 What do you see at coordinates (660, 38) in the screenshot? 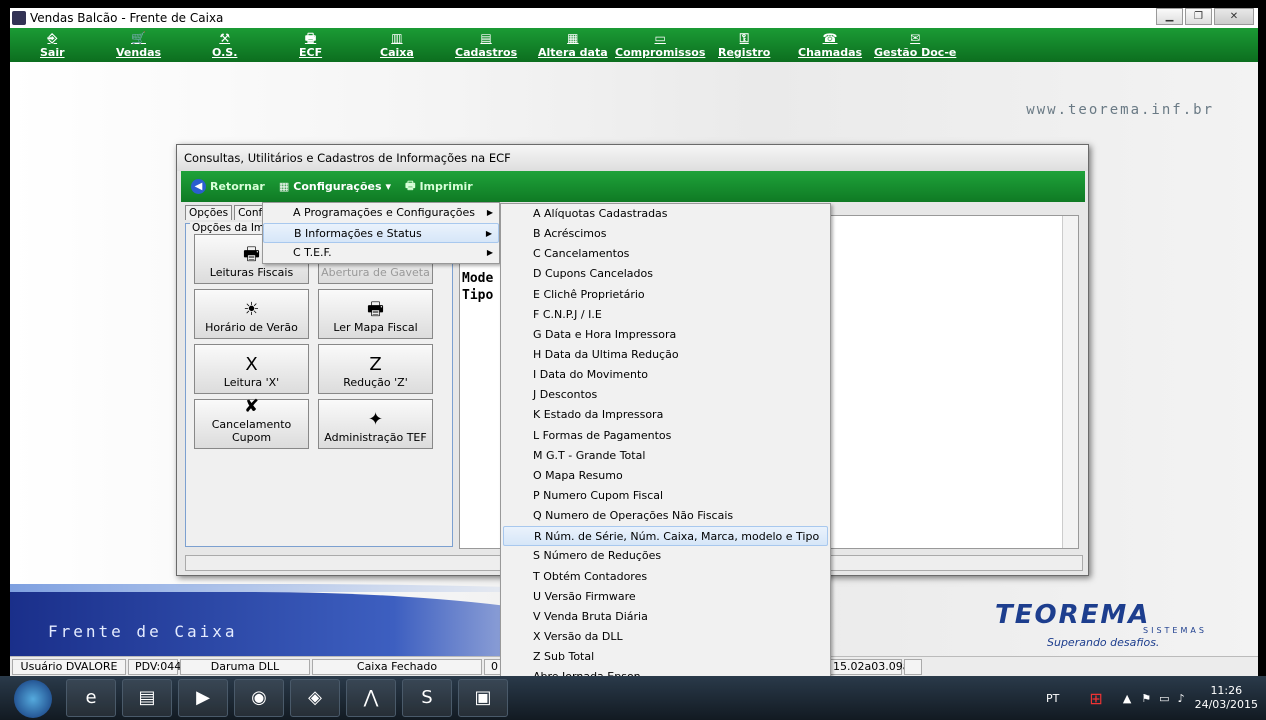
I see `agenda-icon: ▭` at bounding box center [660, 38].